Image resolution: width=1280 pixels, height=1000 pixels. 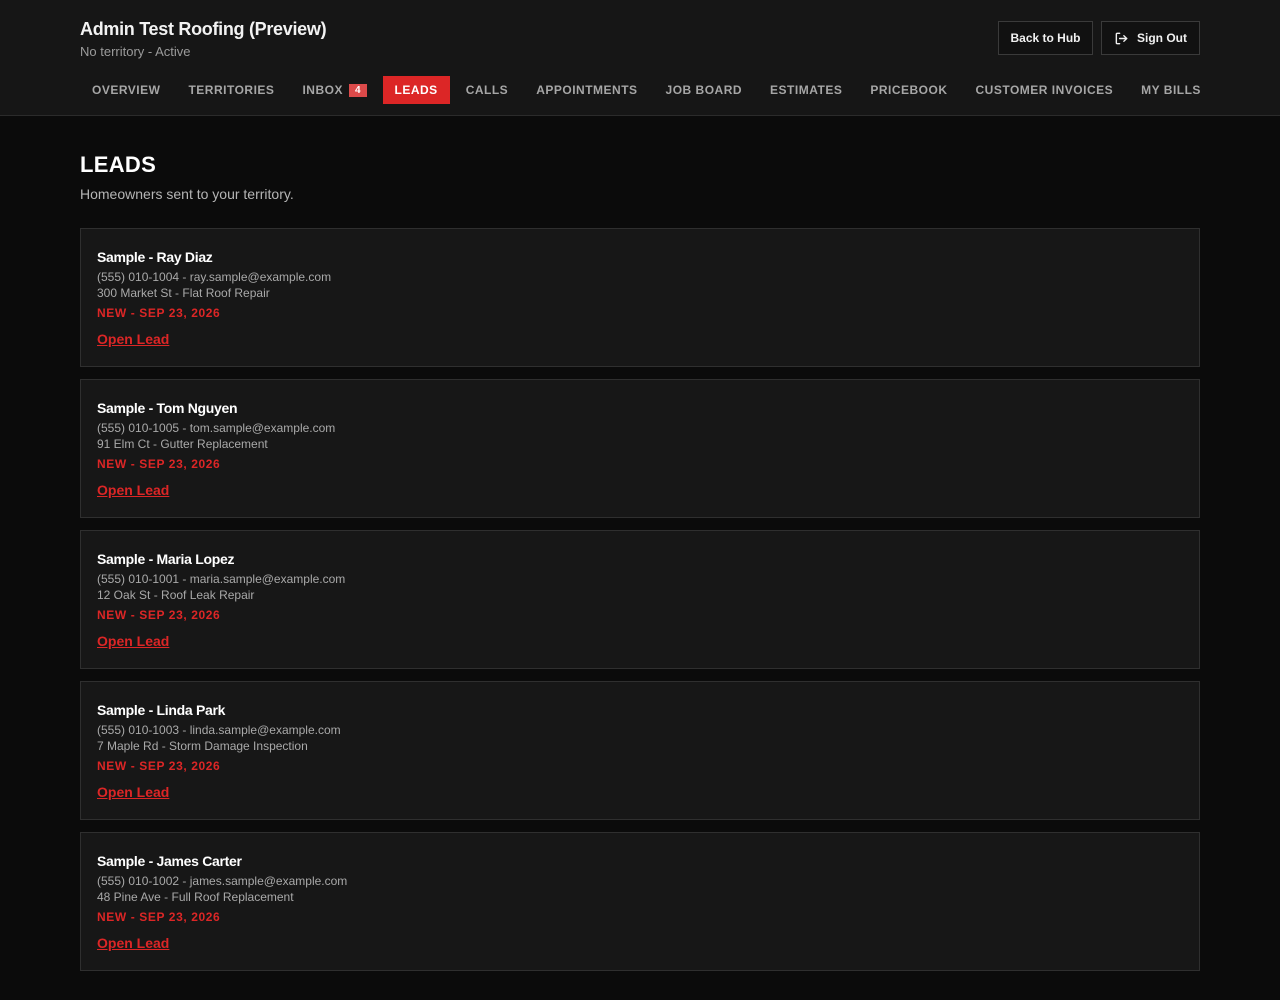 I want to click on lead-name: Sample - Linda Park, so click(x=161, y=710).